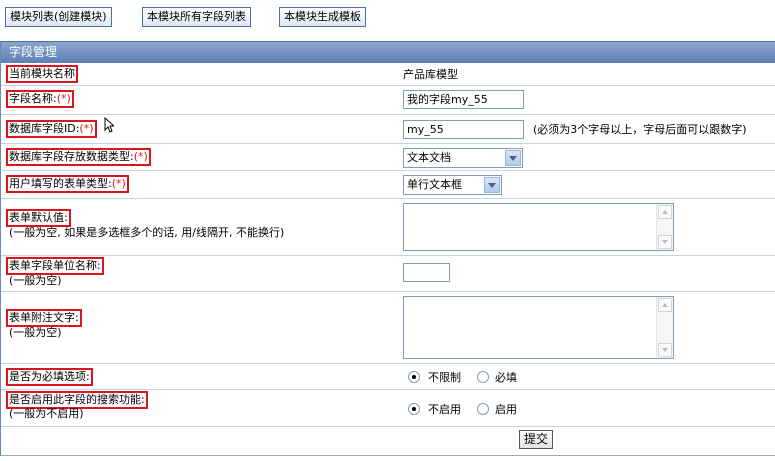  Describe the element at coordinates (388, 274) in the screenshot. I see `row-unit-name: 表单字段单位名称: (一般为空)` at that location.